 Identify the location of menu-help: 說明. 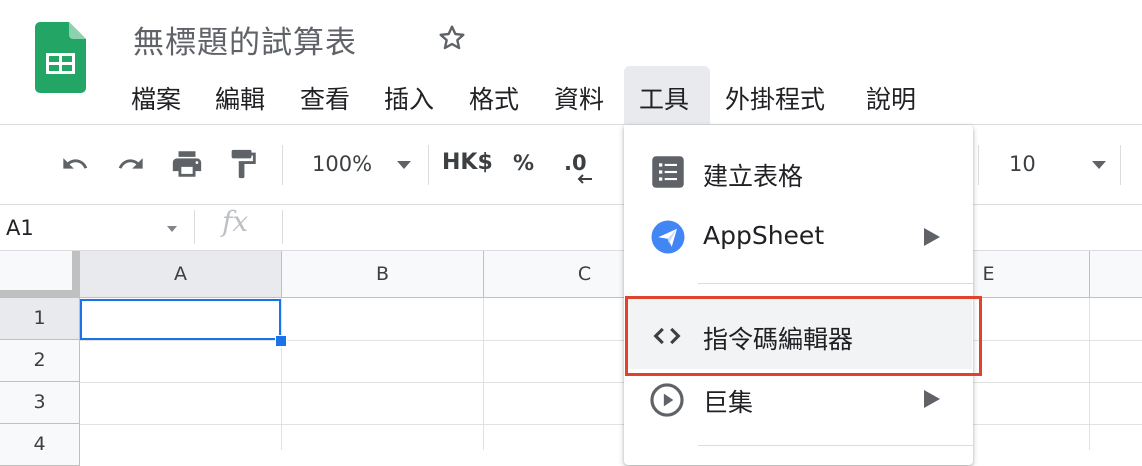
(891, 98).